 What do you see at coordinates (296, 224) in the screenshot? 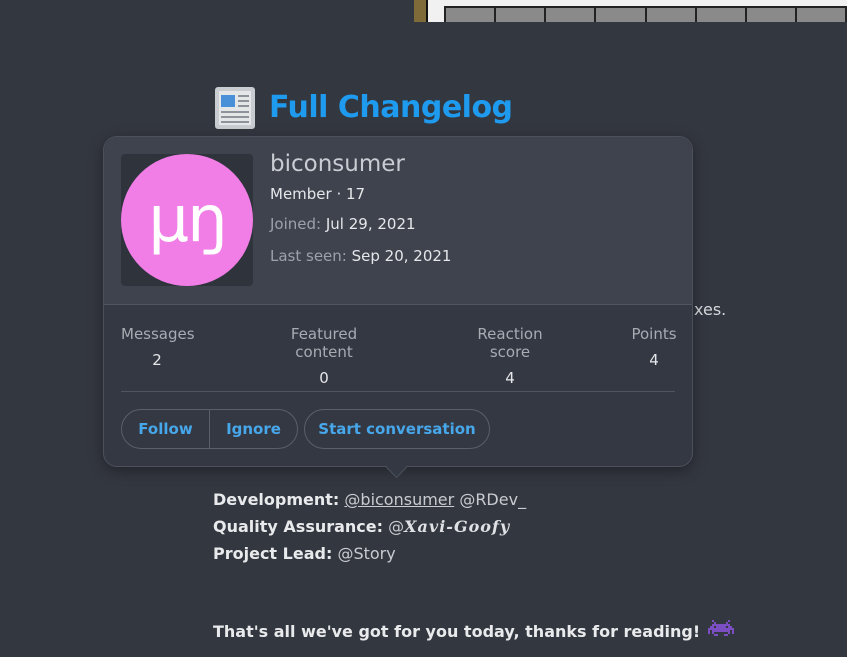
I see `joined-label: Joined:` at bounding box center [296, 224].